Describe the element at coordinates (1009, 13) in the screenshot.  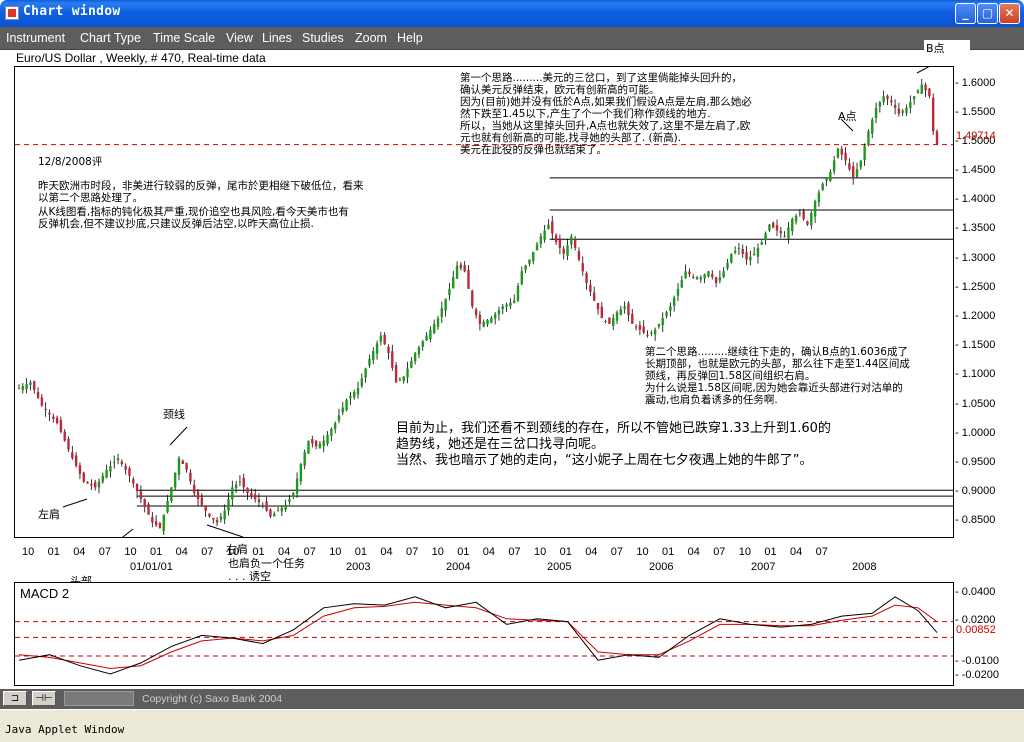
I see `close-button: ✕` at that location.